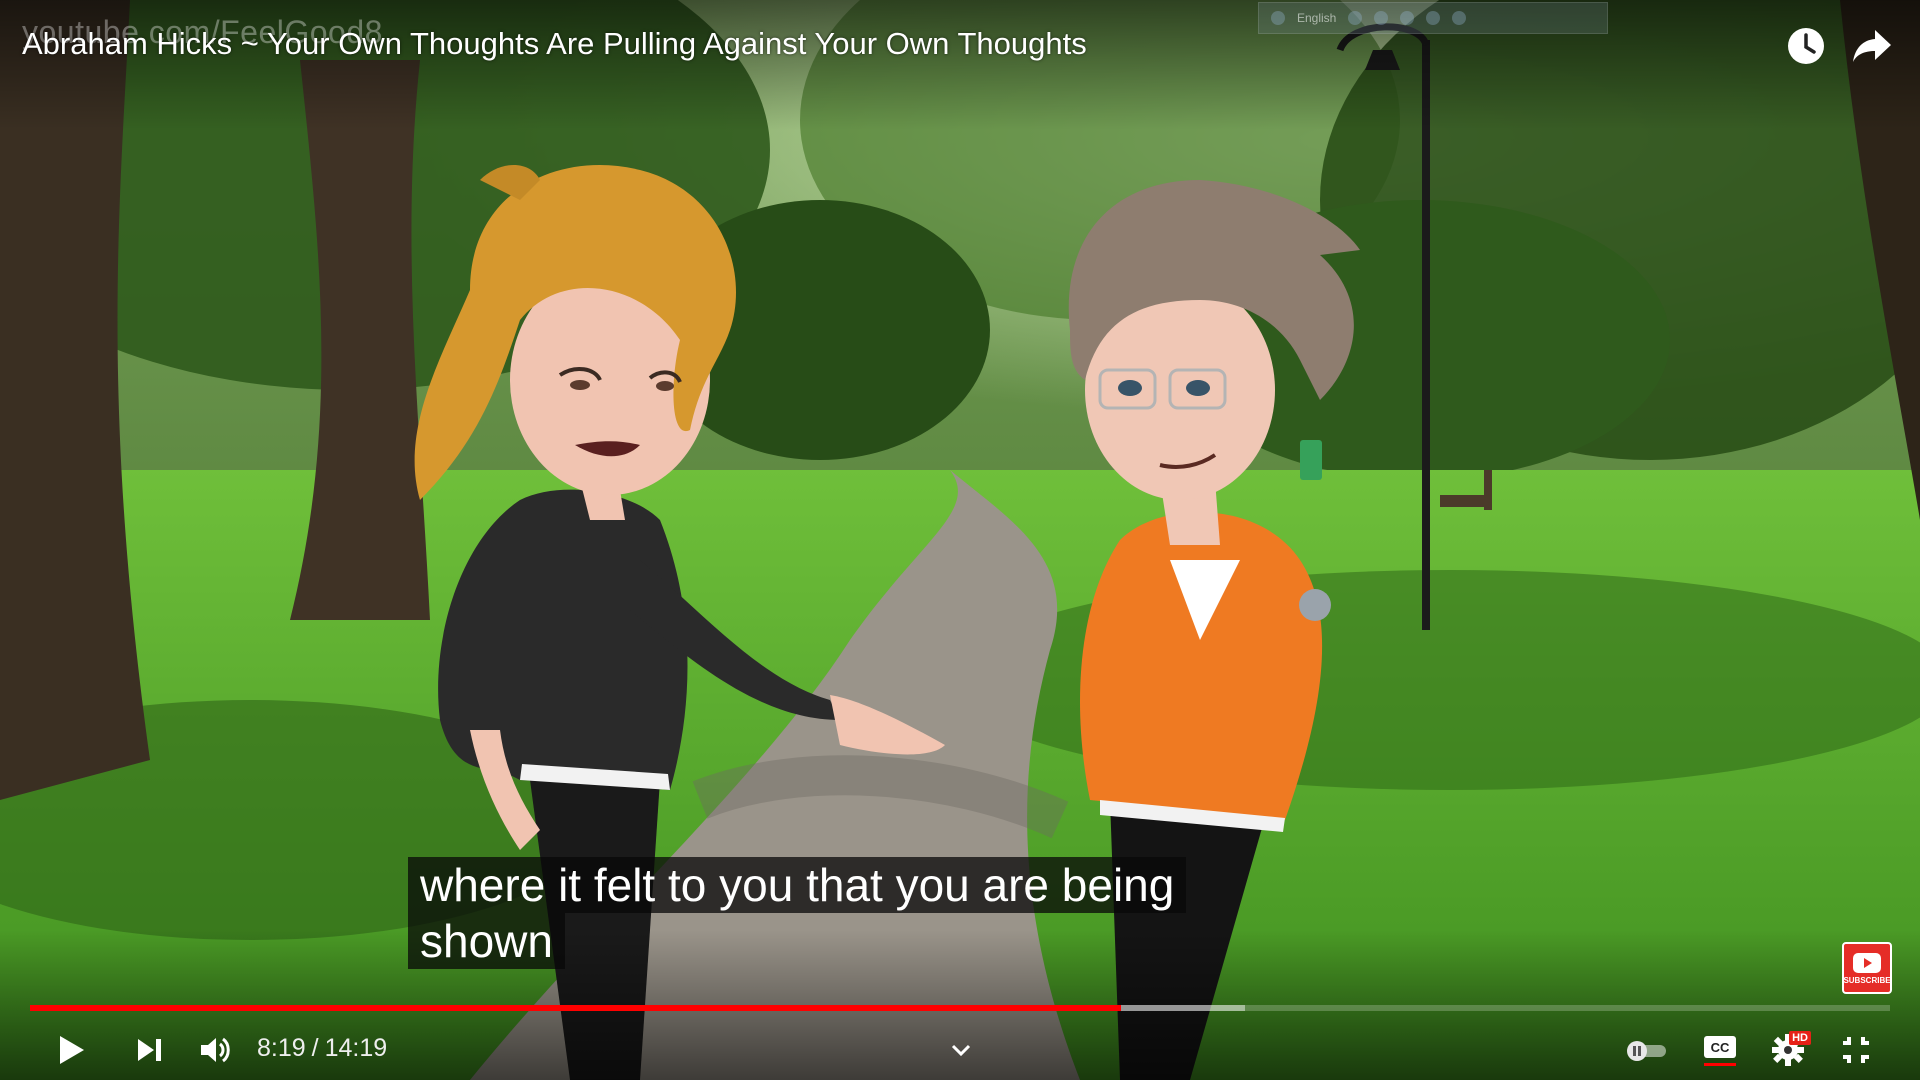 This screenshot has height=1080, width=1920. I want to click on share-arrow-icon, so click(1872, 46).